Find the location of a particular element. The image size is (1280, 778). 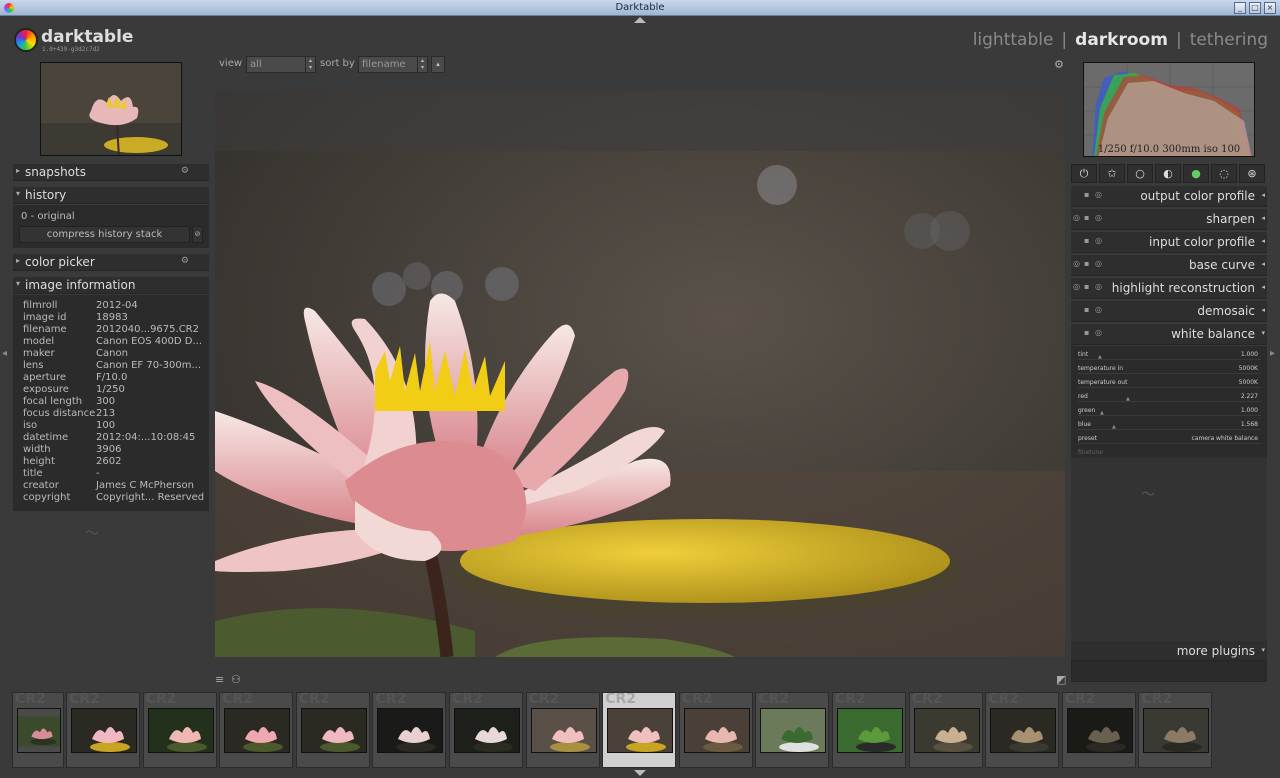

overexposed-toggle-icon: ◩ is located at coordinates (1061, 679).